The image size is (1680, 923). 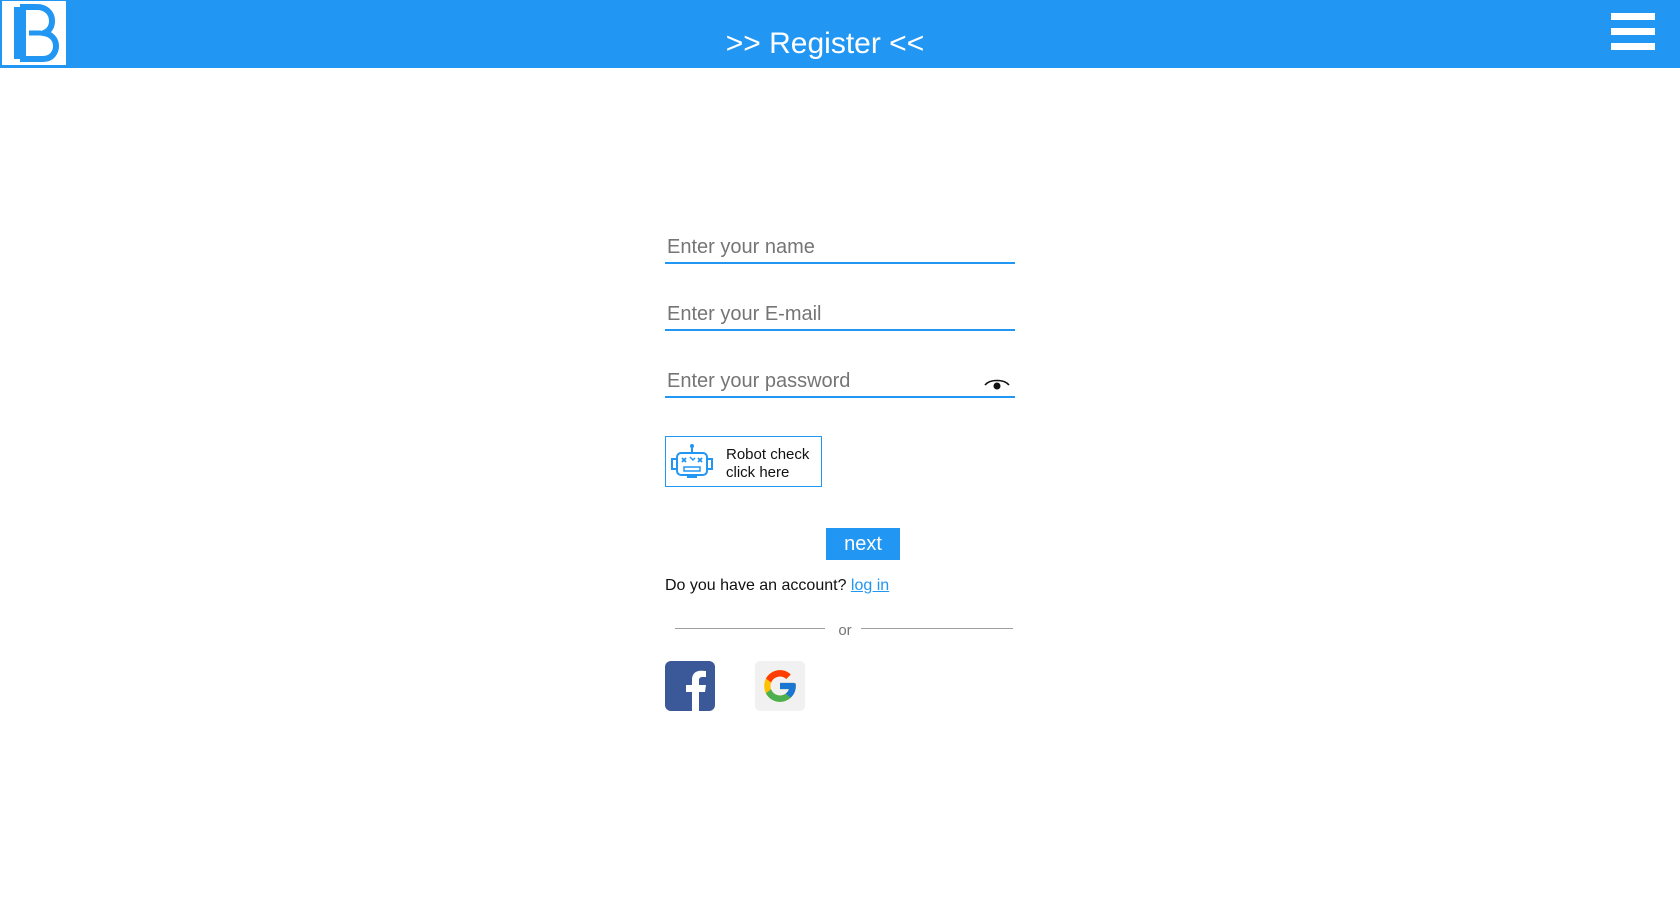 I want to click on divider-line-right, so click(x=937, y=628).